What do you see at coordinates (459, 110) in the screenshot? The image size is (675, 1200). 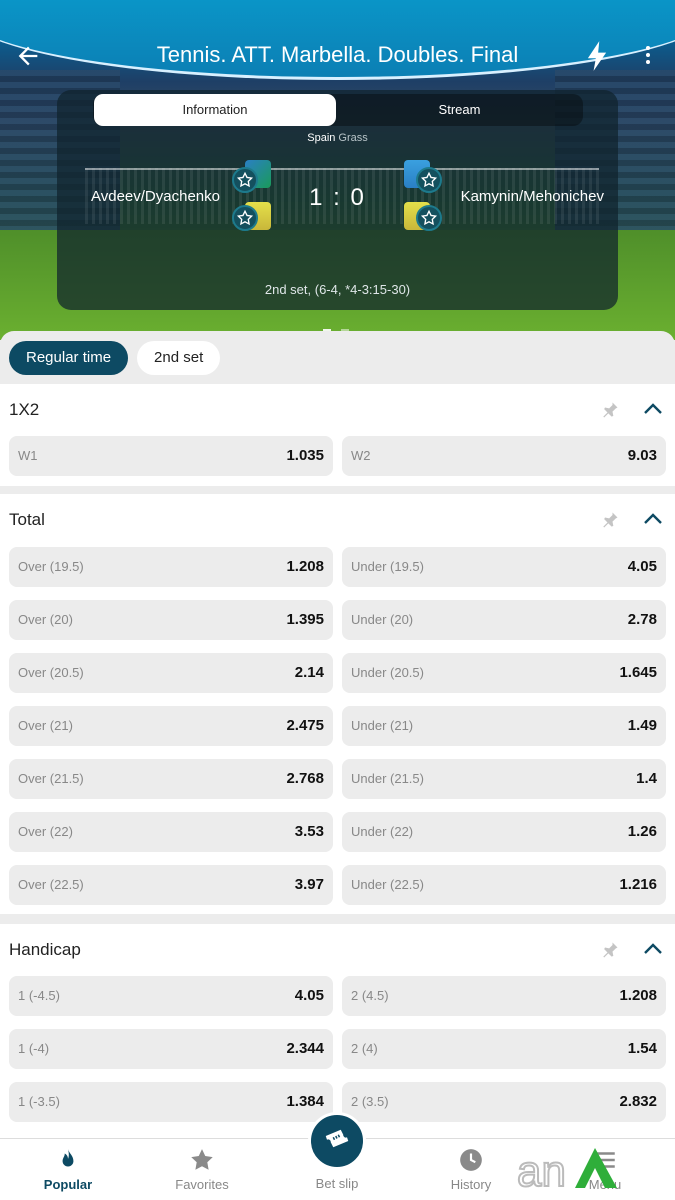 I see `tab-stream: Stream` at bounding box center [459, 110].